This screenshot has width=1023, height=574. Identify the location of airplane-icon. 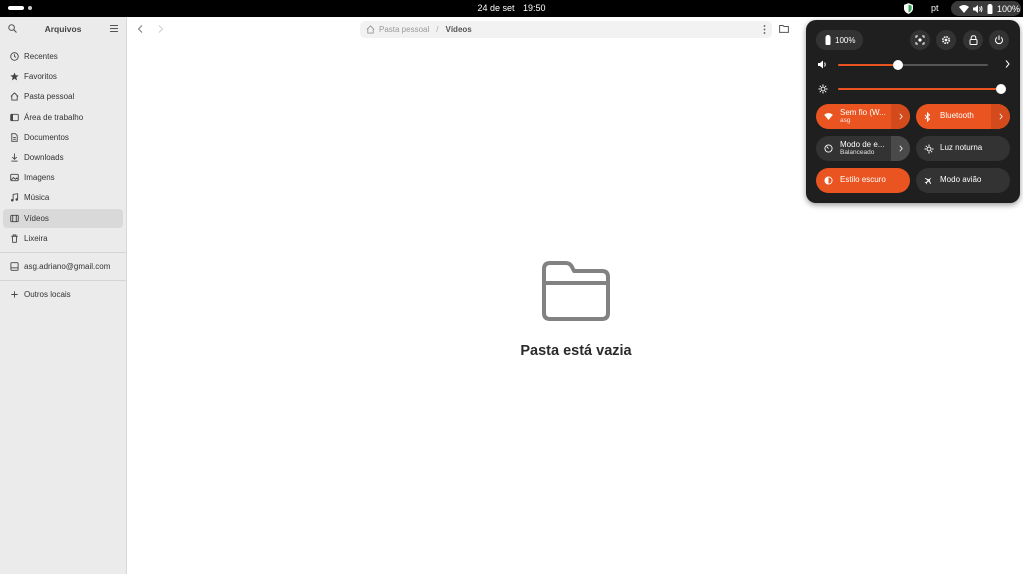
(929, 180).